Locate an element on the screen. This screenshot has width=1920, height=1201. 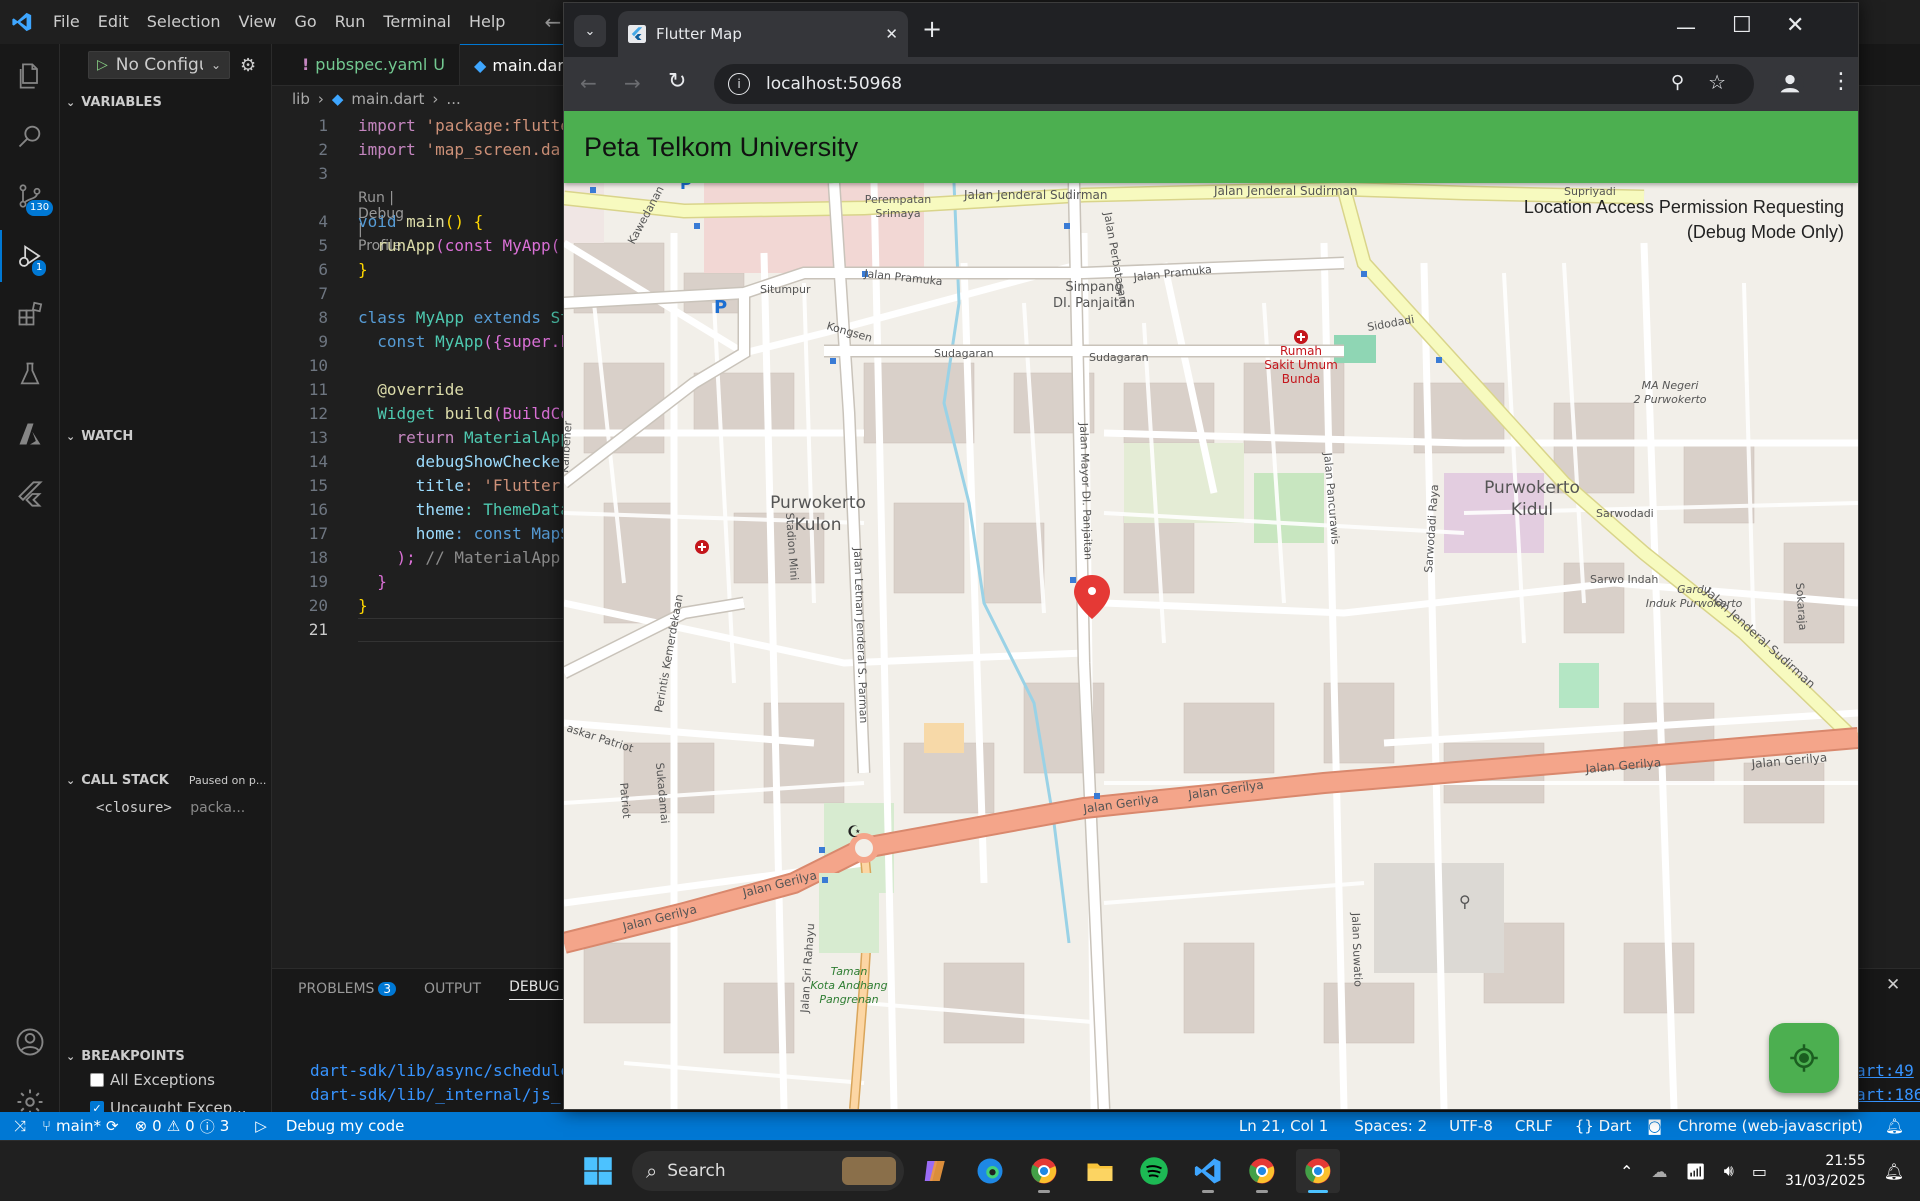
show-hidden-icons-chevron-icon: ⌃ is located at coordinates (1626, 1171).